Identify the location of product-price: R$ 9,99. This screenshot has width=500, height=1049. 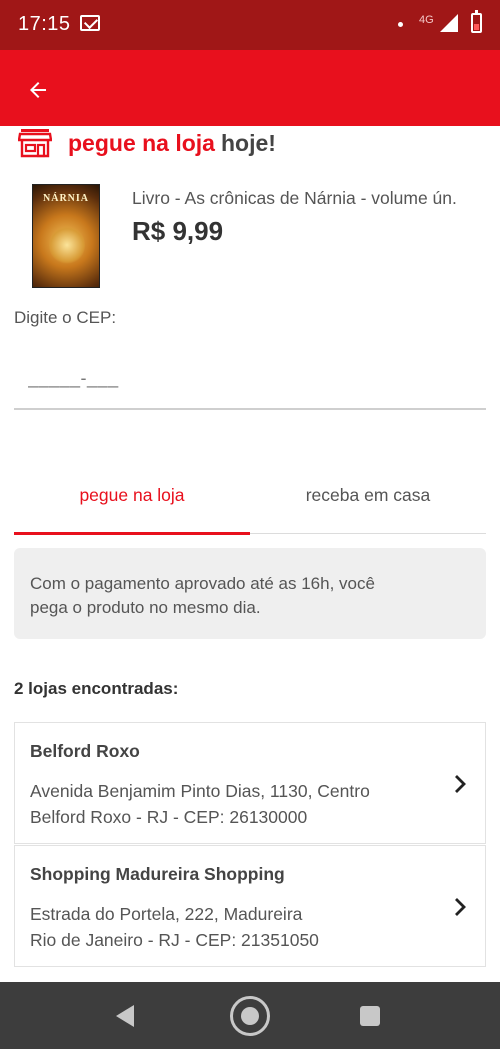
(178, 231).